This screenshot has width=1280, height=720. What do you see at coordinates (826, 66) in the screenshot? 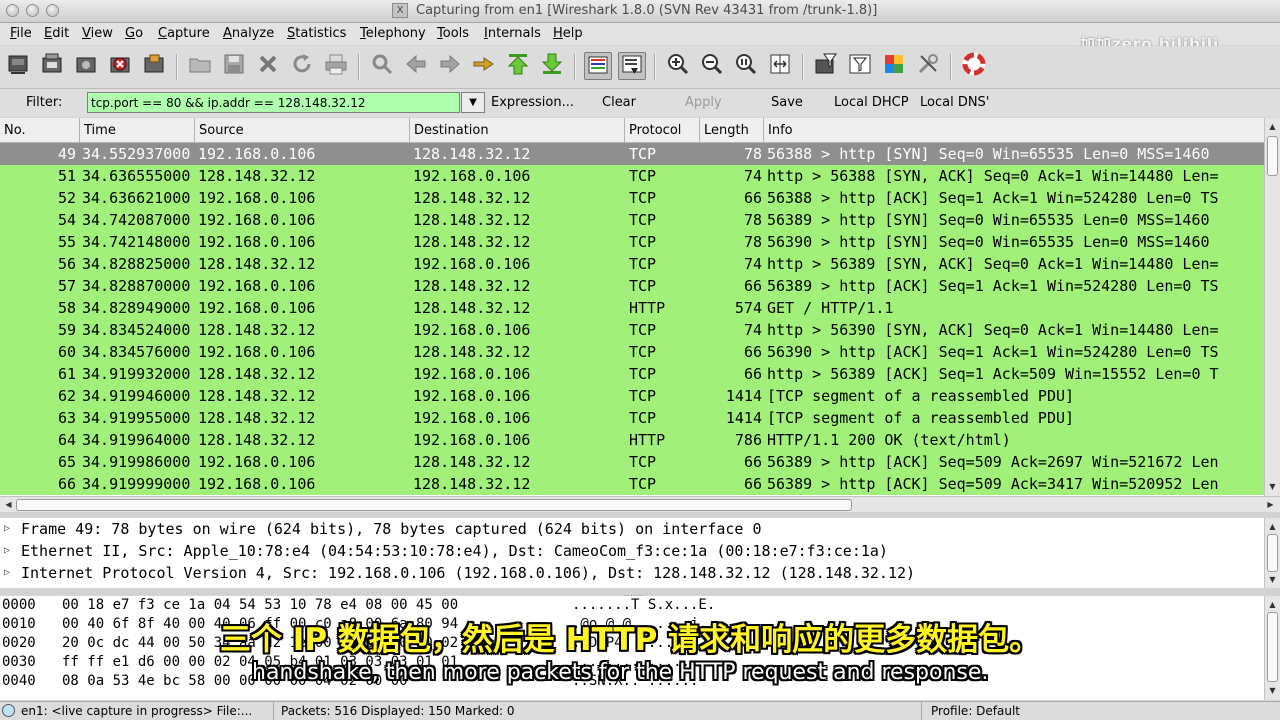
I see `capture-filters-icon` at bounding box center [826, 66].